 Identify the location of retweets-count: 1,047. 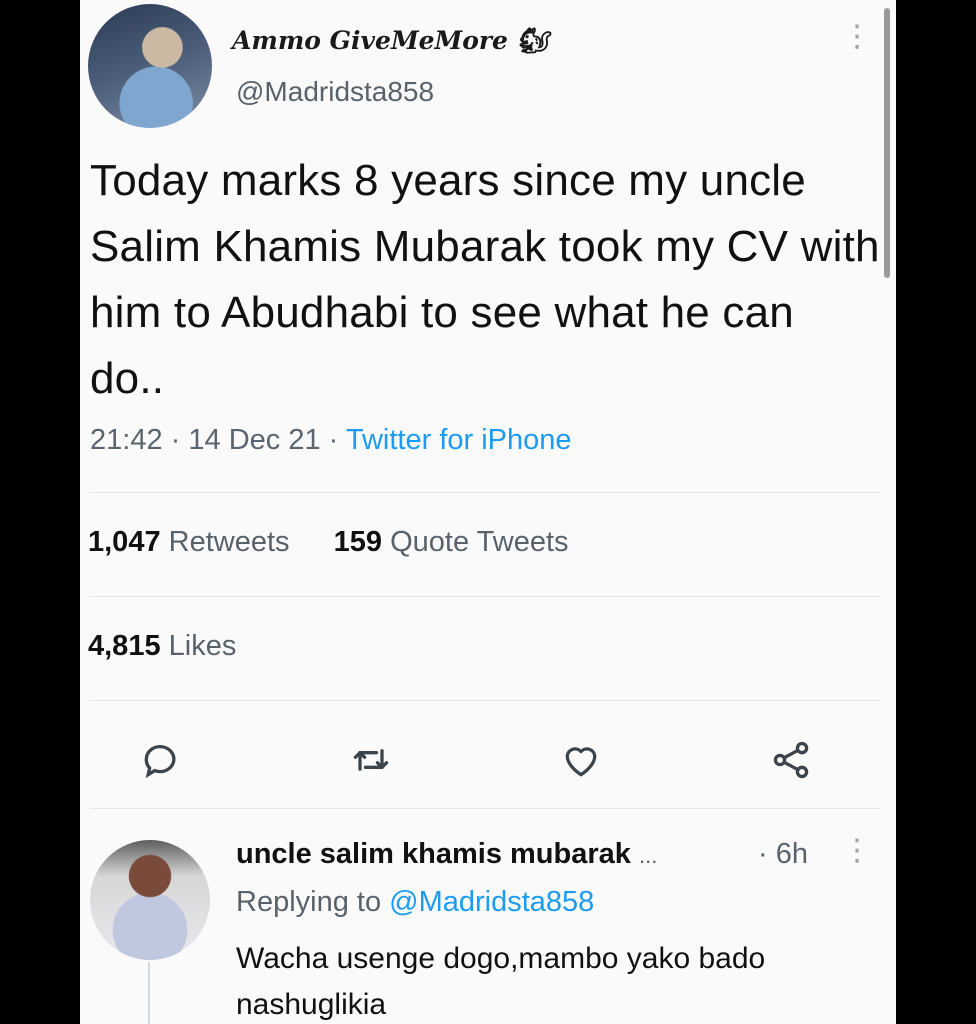
(124, 542).